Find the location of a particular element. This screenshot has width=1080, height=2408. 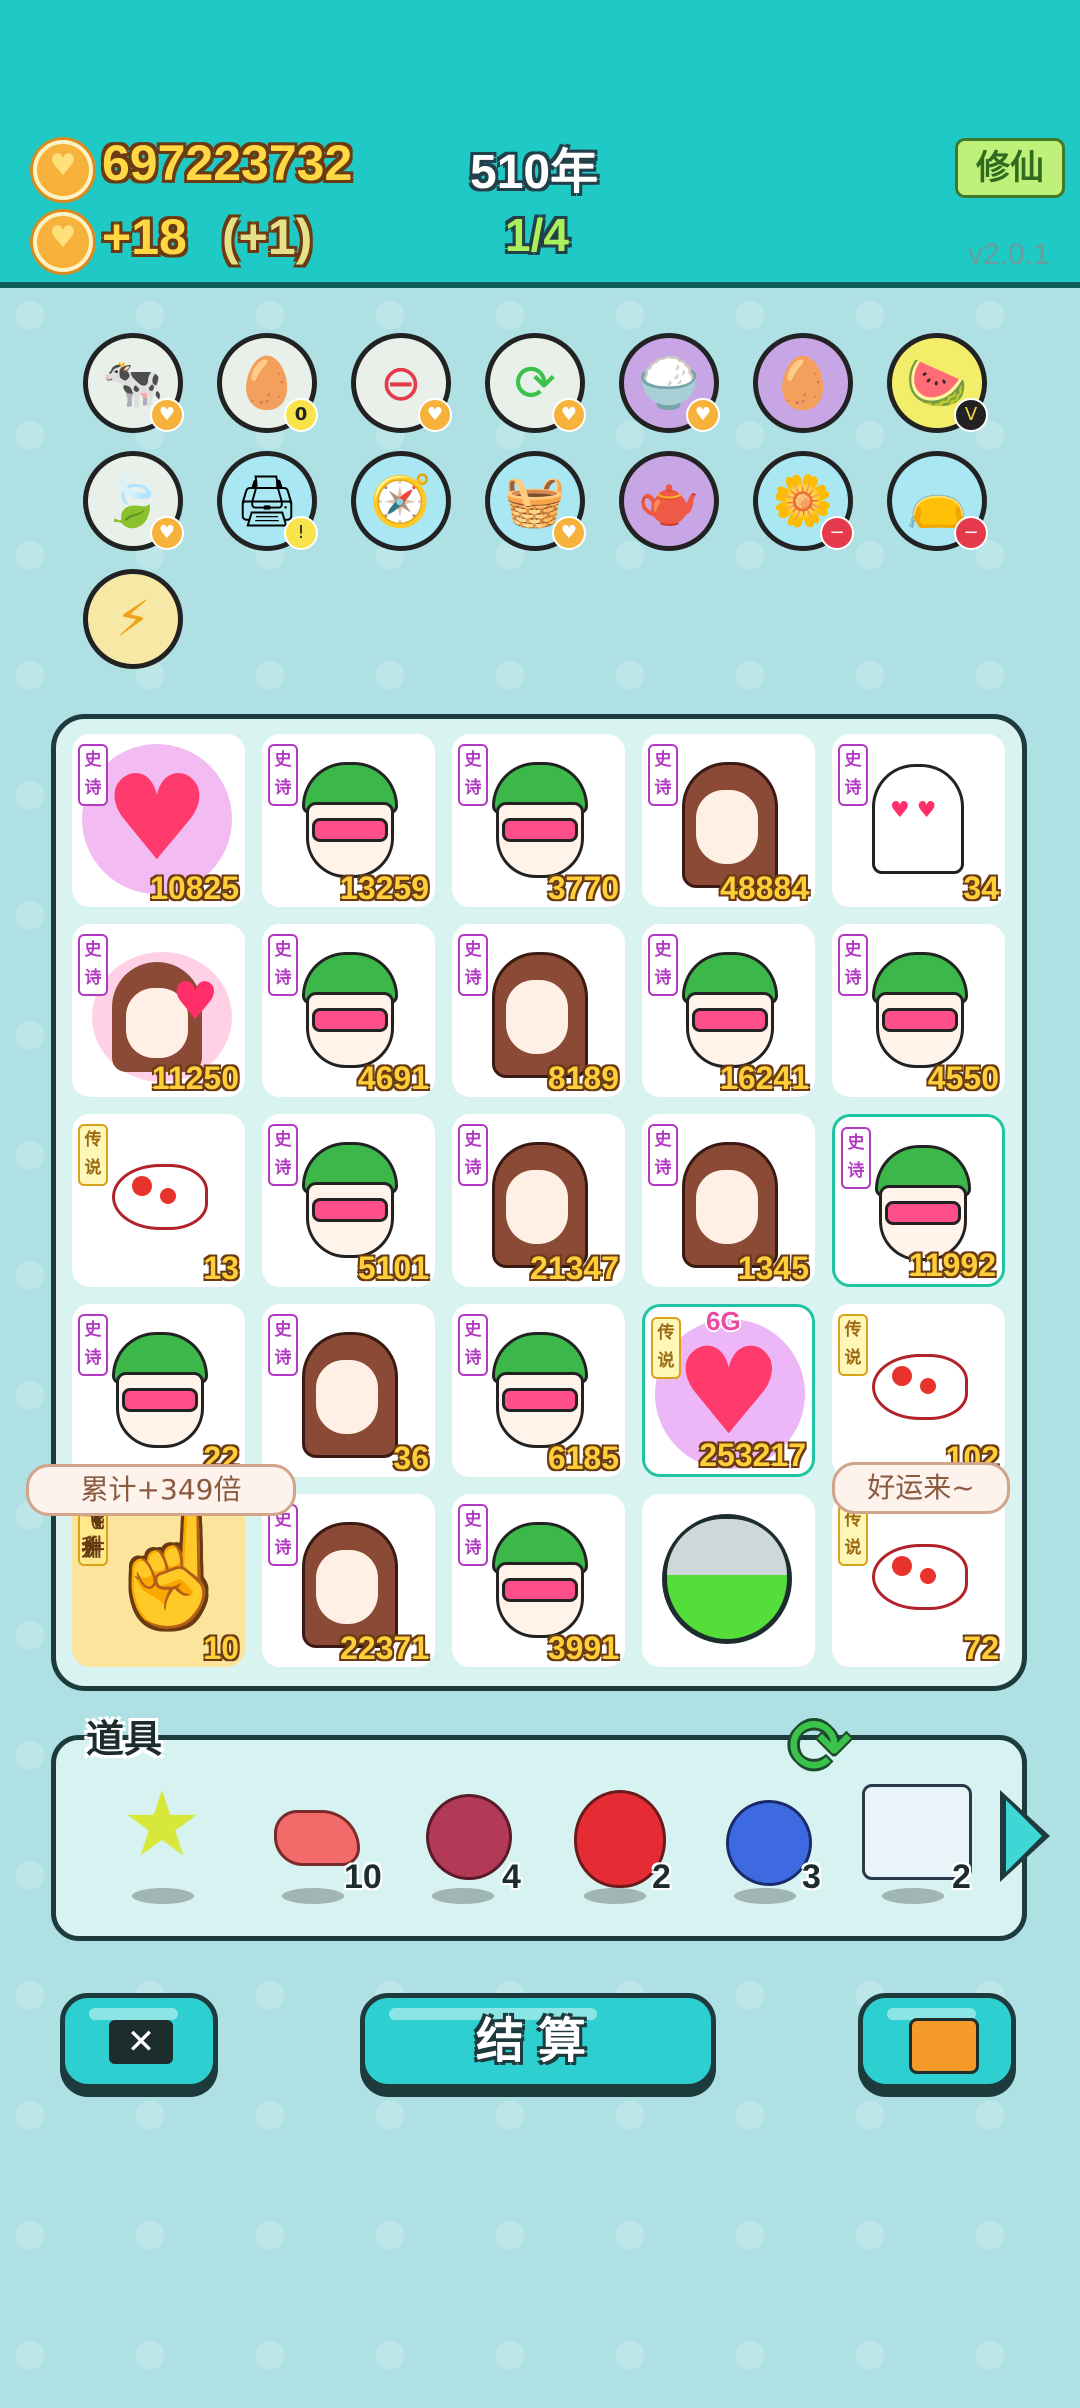

cell-value: 72 is located at coordinates (981, 1648).